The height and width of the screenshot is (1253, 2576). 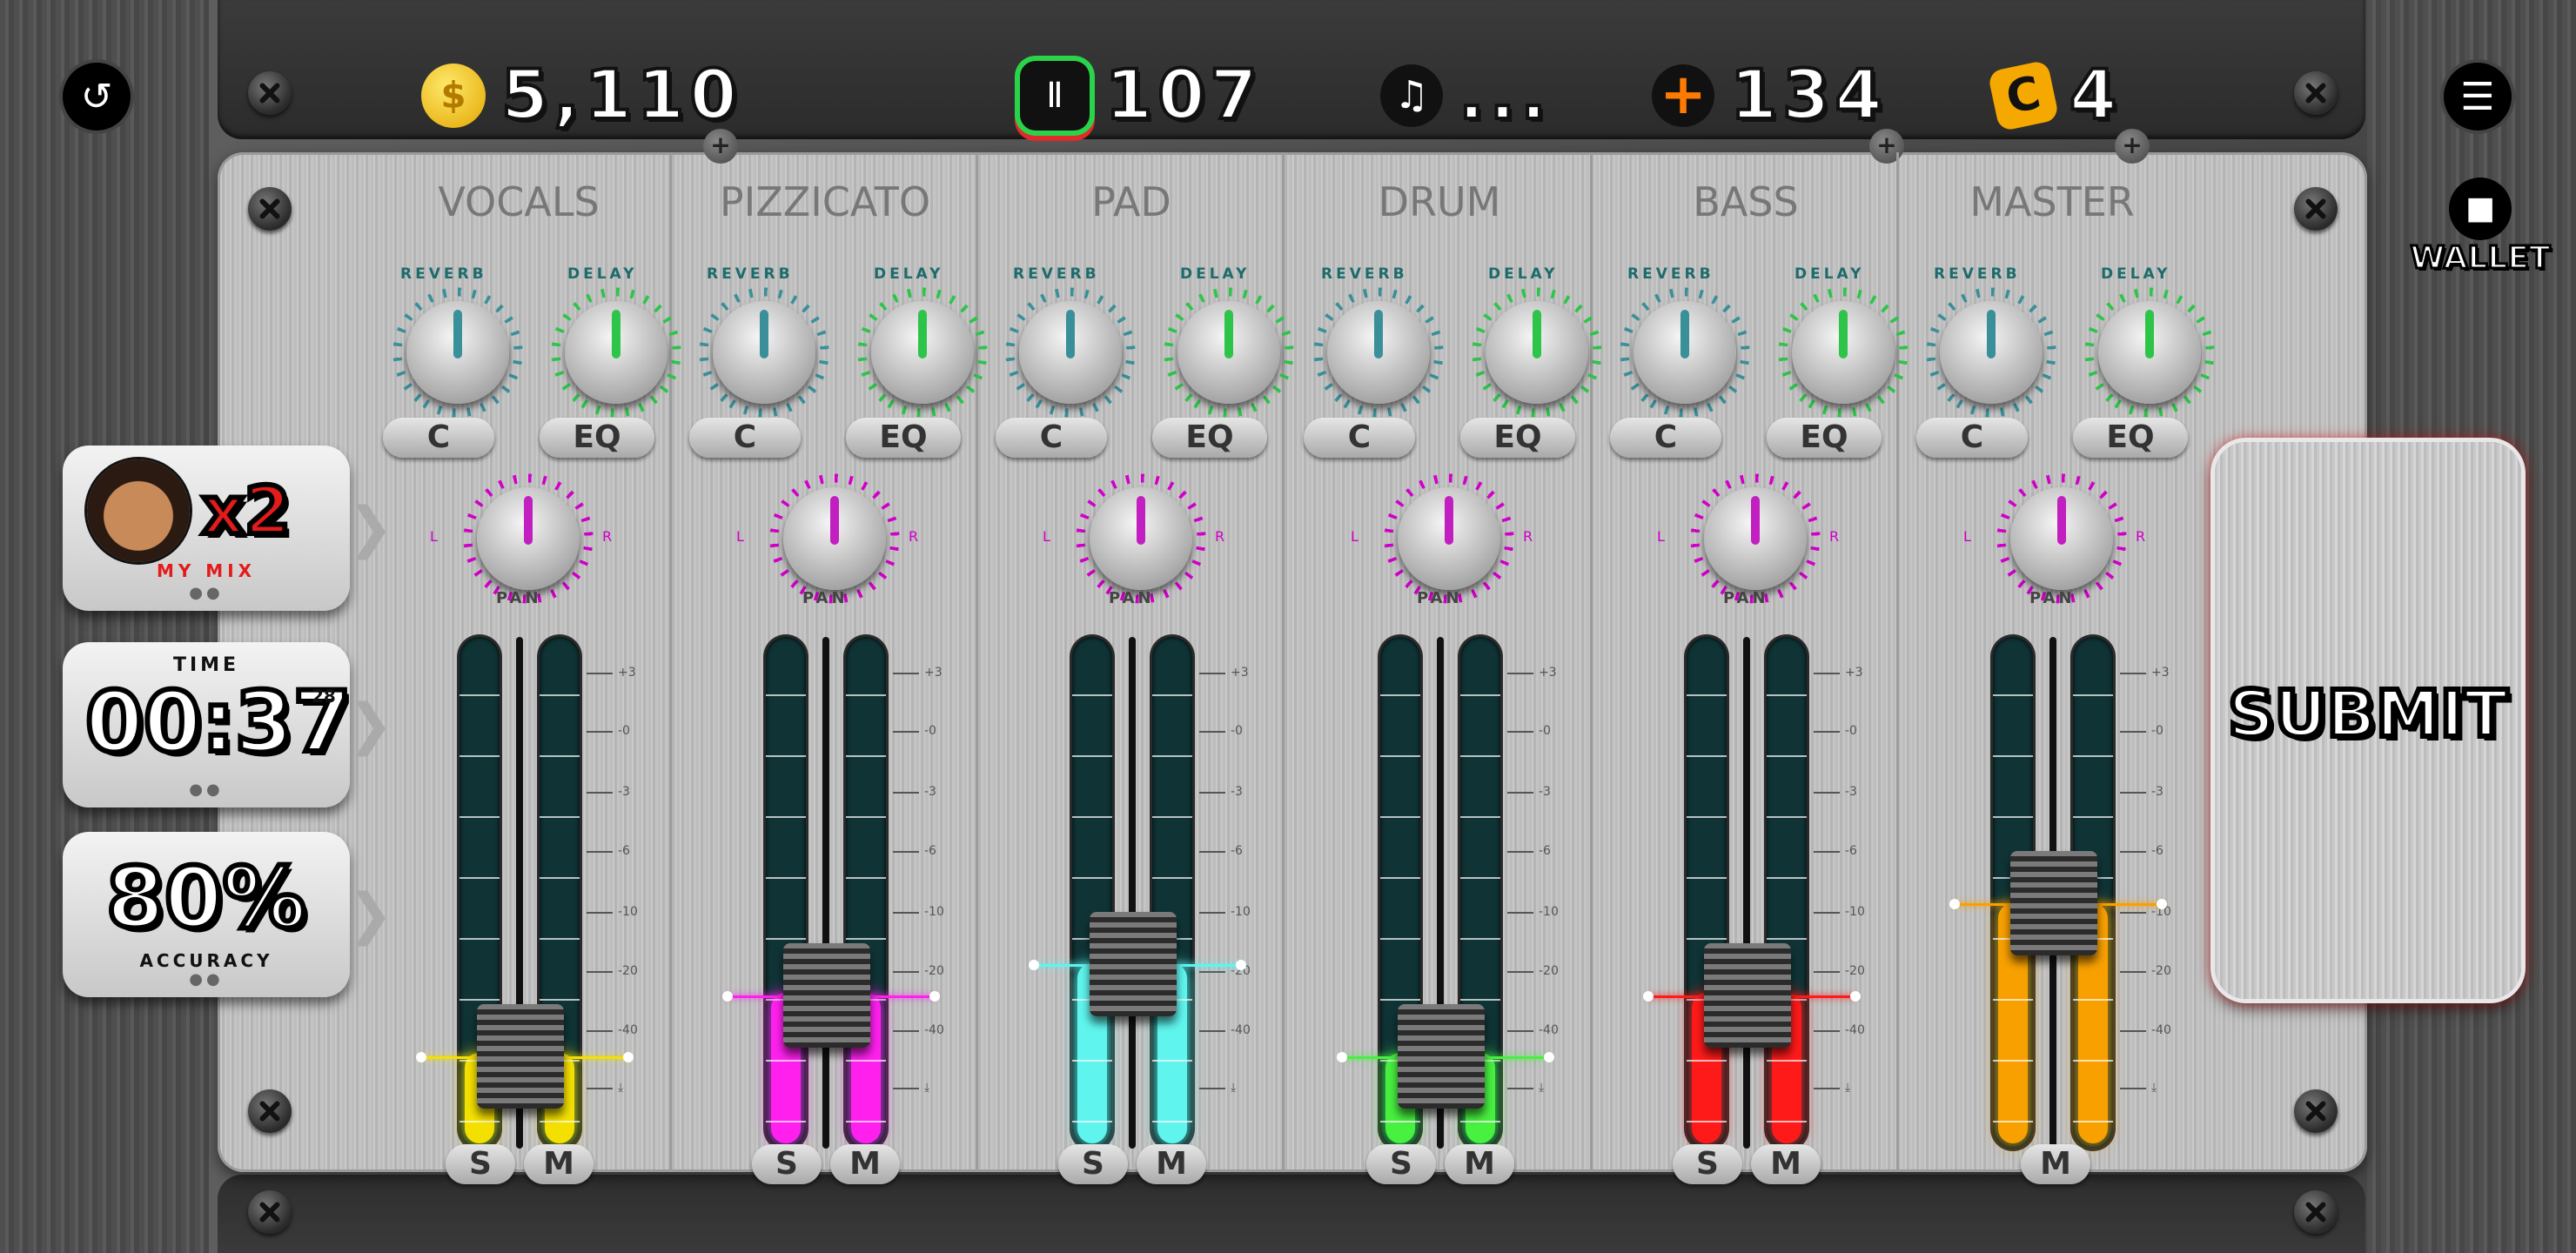 What do you see at coordinates (2478, 97) in the screenshot?
I see `menu-button: ☰` at bounding box center [2478, 97].